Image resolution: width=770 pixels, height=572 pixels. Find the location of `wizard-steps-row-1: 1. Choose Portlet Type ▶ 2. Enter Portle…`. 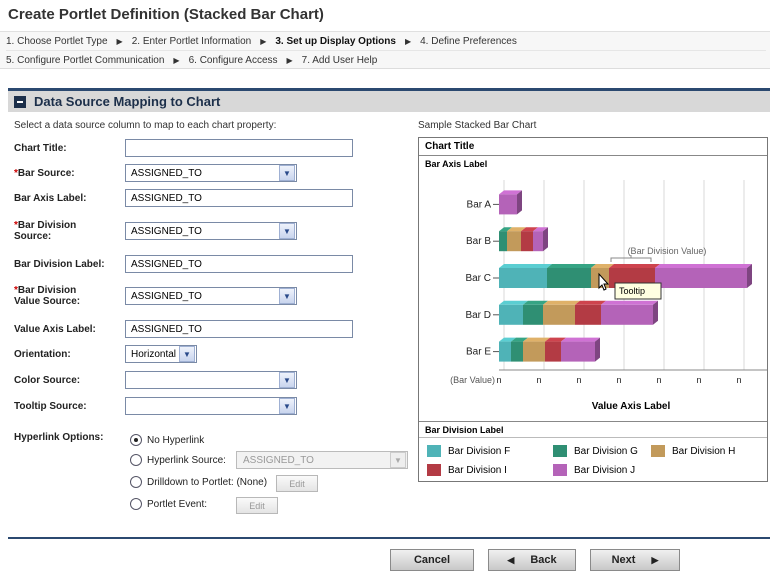

wizard-steps-row-1: 1. Choose Portlet Type ▶ 2. Enter Portle… is located at coordinates (386, 41).